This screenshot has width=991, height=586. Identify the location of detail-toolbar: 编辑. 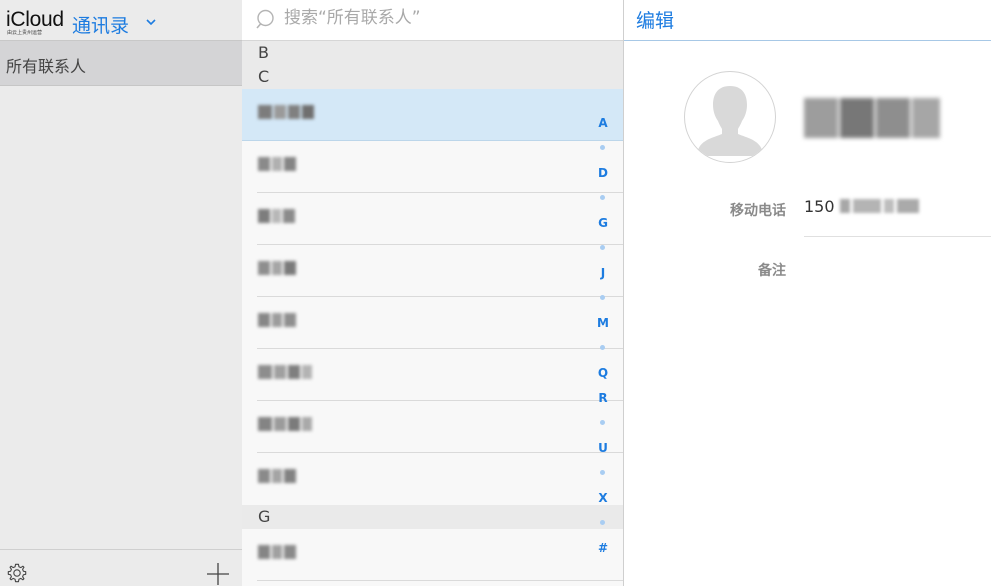
(807, 20).